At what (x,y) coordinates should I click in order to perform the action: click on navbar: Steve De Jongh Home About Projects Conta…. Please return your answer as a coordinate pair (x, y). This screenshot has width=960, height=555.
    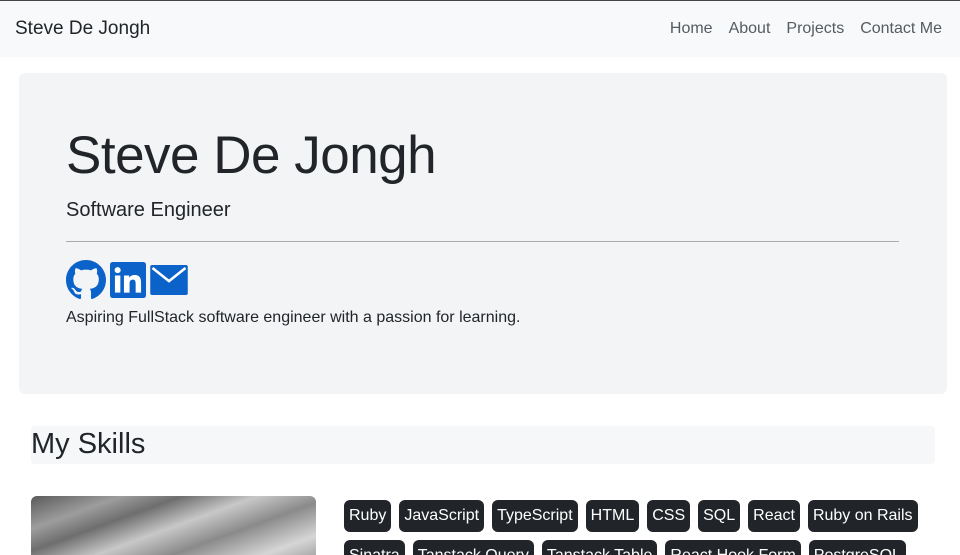
    Looking at the image, I should click on (480, 28).